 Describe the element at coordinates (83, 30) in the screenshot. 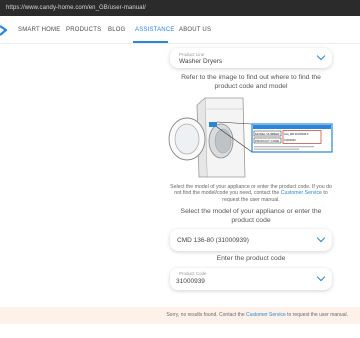

I see `nav-products: PRODUCTS` at that location.